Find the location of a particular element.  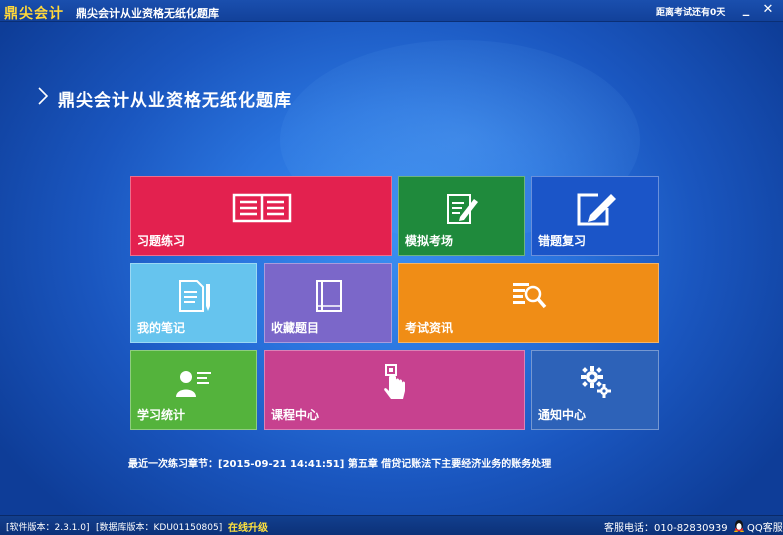

window-title: 鼎尖会计从业资格无纸化题库 is located at coordinates (147, 13).